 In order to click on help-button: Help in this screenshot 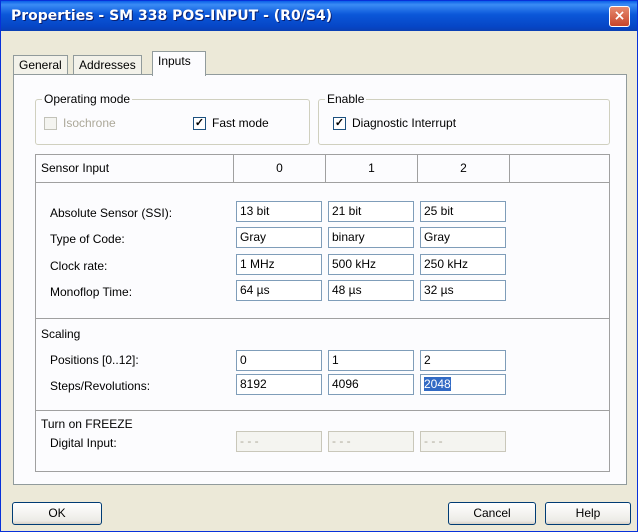, I will do `click(588, 513)`.